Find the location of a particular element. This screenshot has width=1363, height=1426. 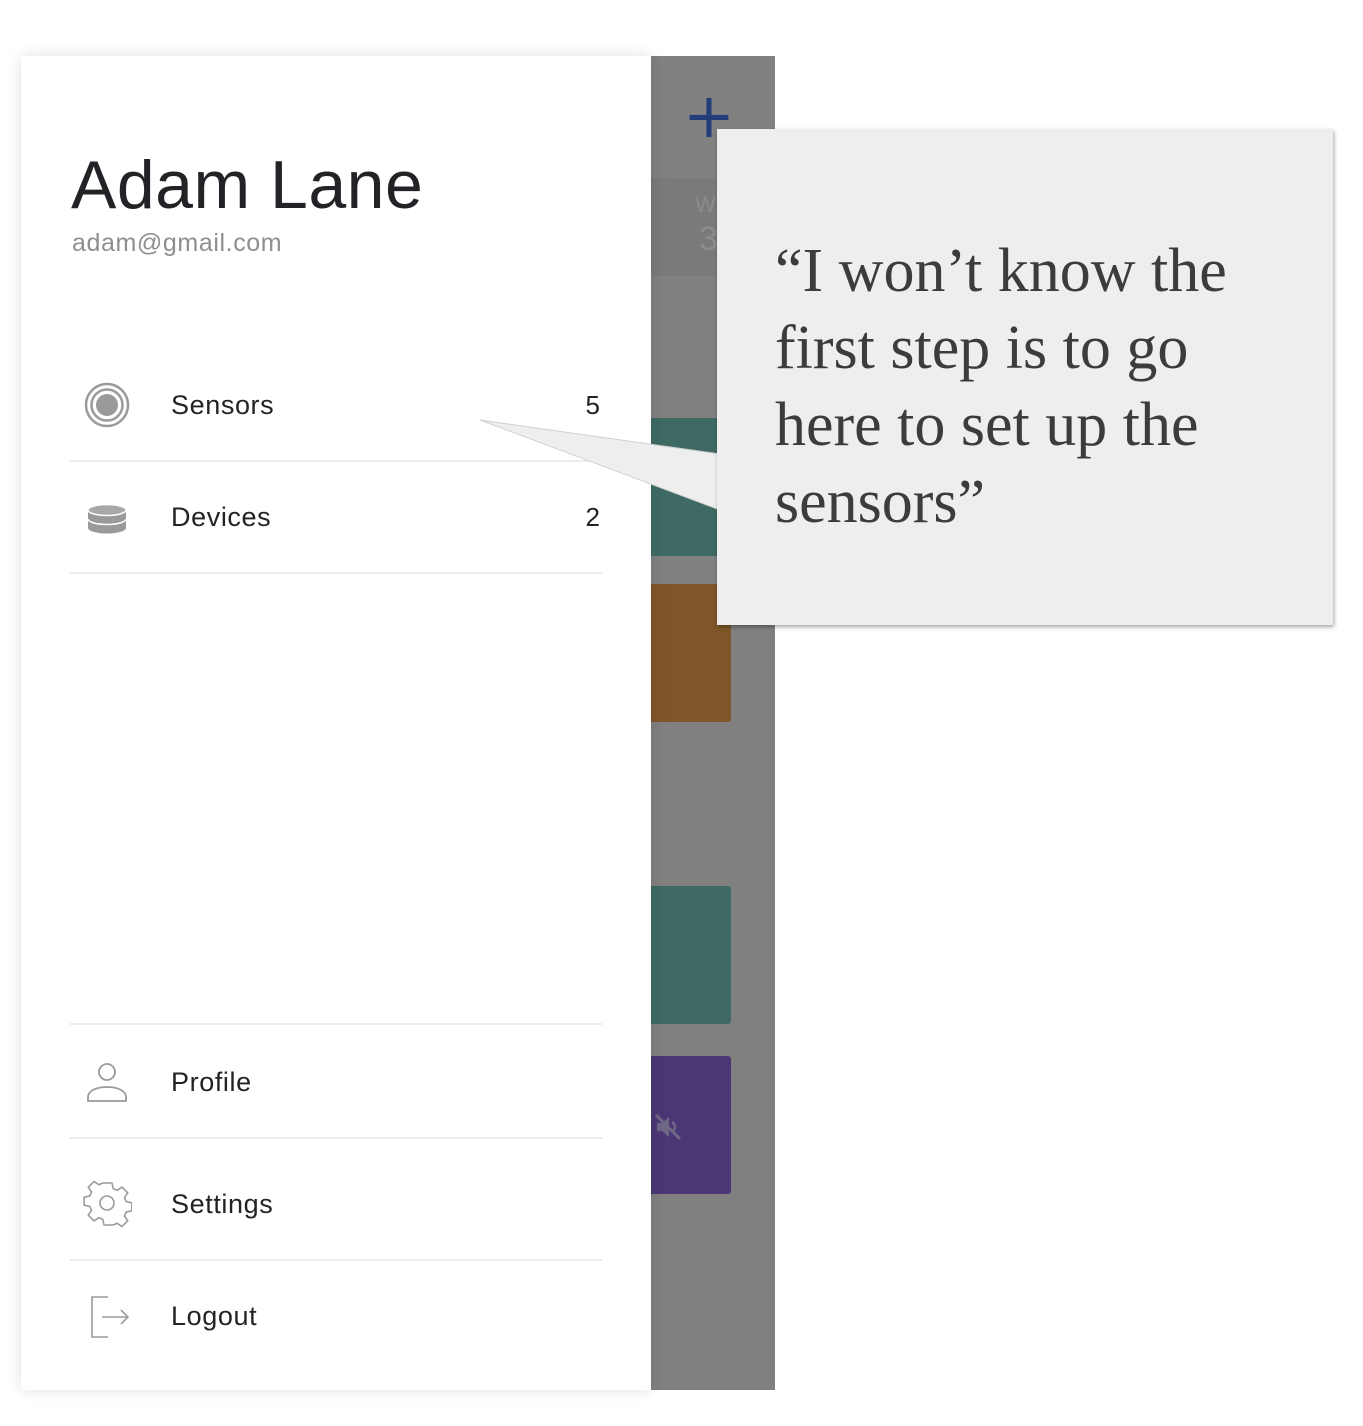

user-name: Adam Lane is located at coordinates (247, 185).